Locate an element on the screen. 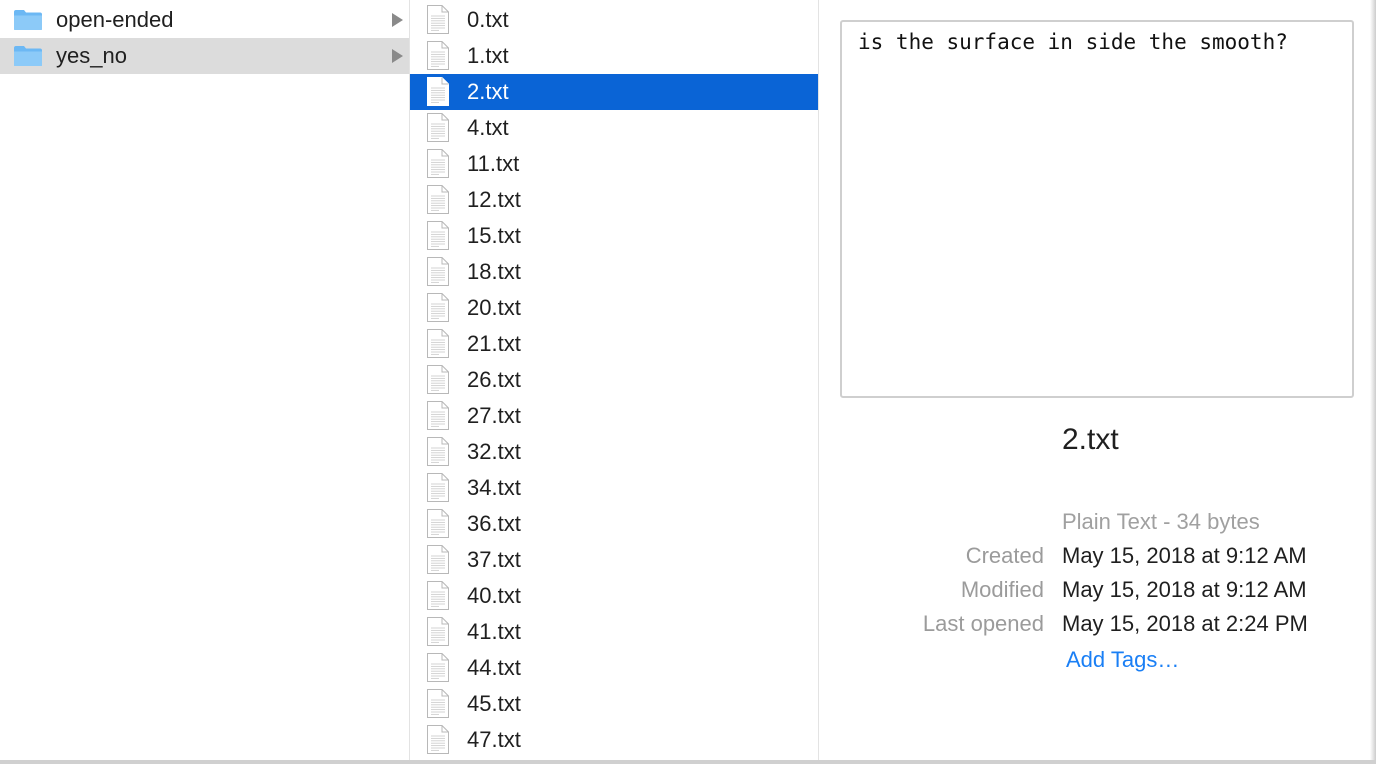  file-row: 32.txt is located at coordinates (614, 452).